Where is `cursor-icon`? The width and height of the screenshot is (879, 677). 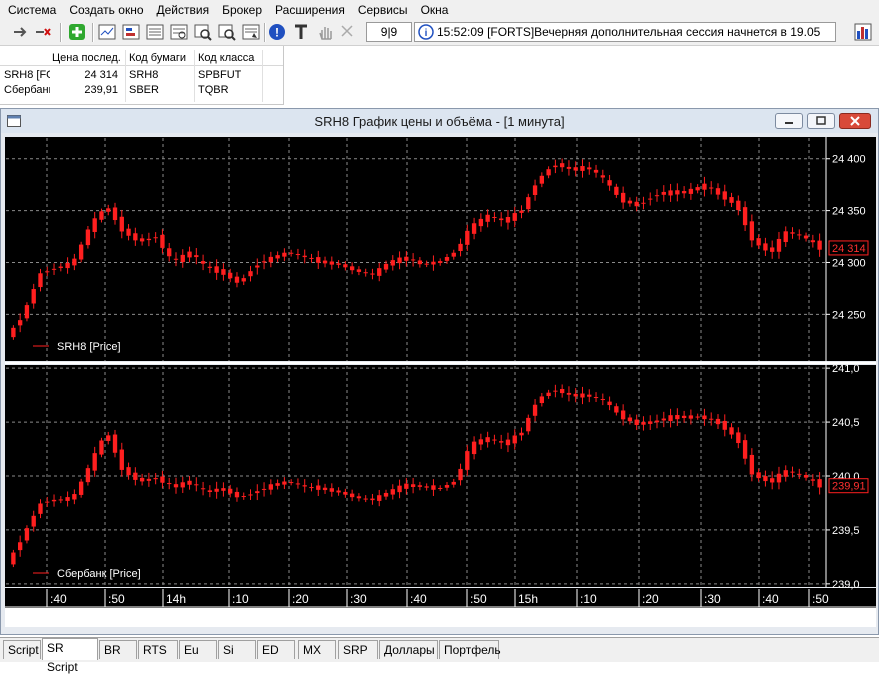 cursor-icon is located at coordinates (347, 32).